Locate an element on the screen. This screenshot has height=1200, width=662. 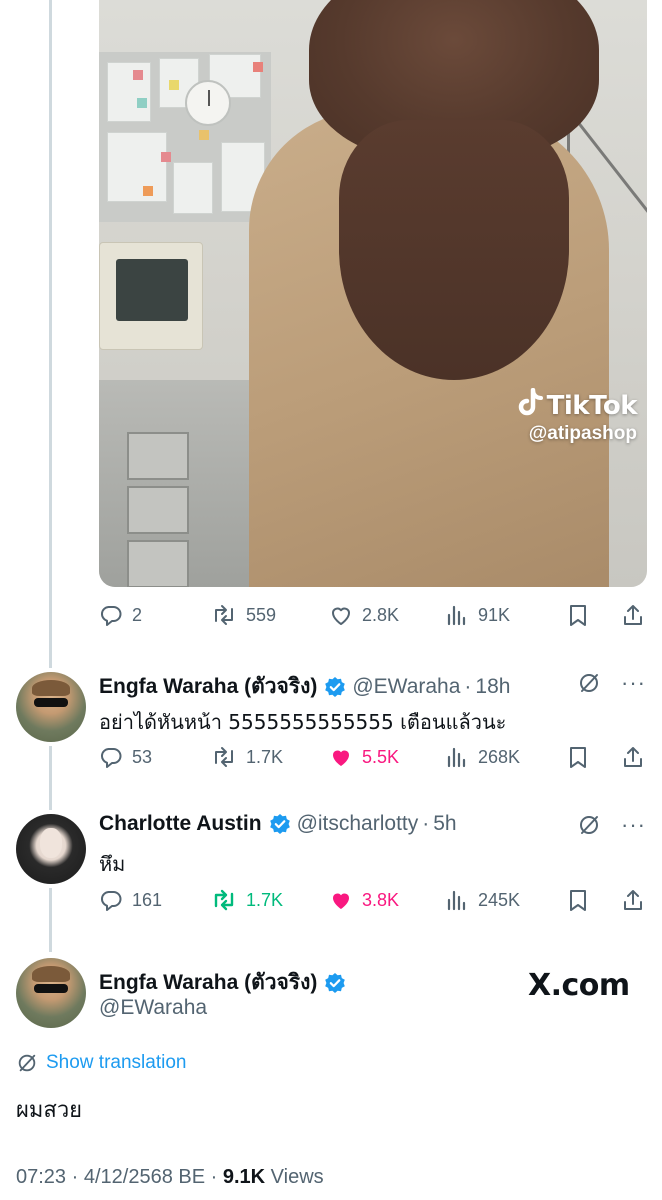
author-name: Charlotte Austin is located at coordinates (180, 824).